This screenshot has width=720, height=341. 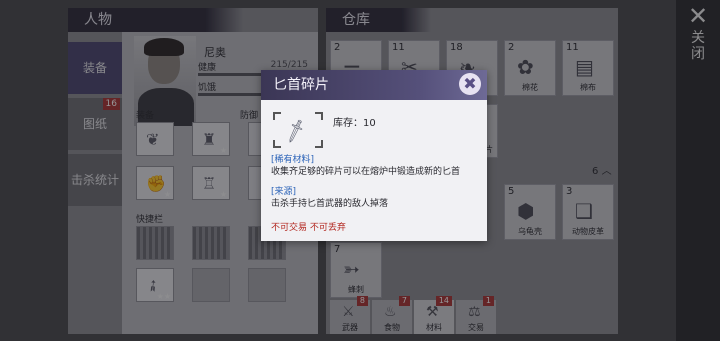 I want to click on warehouse-header: 仓库, so click(x=472, y=20).